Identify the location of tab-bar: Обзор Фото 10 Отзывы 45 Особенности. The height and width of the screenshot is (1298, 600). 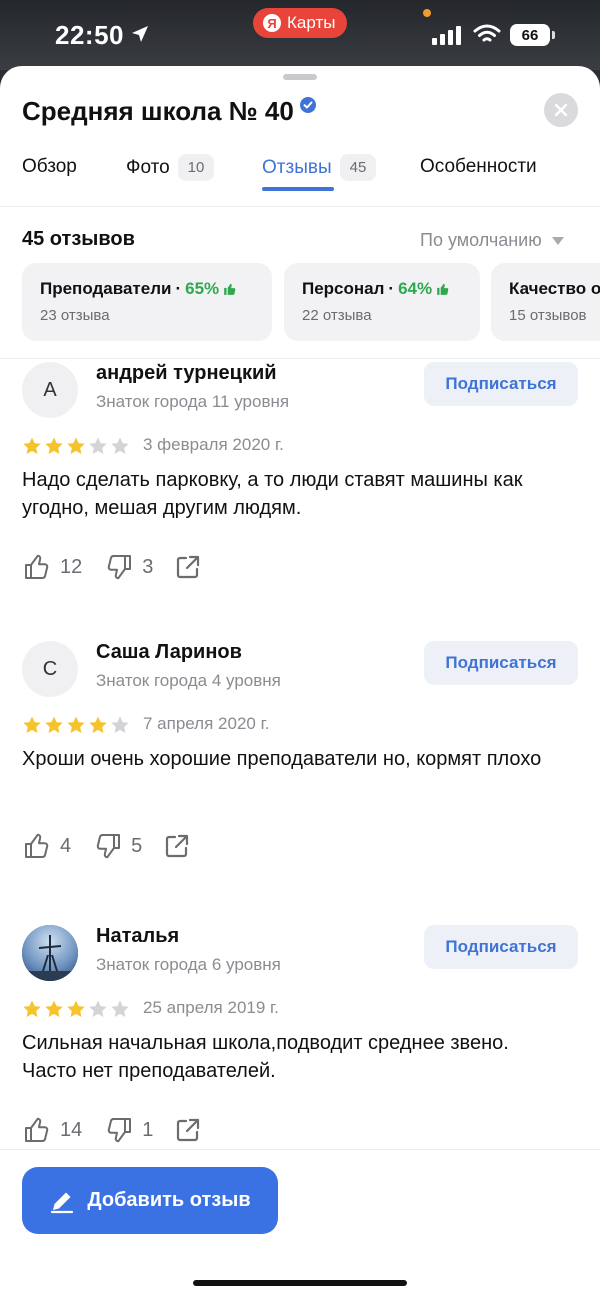
(300, 178).